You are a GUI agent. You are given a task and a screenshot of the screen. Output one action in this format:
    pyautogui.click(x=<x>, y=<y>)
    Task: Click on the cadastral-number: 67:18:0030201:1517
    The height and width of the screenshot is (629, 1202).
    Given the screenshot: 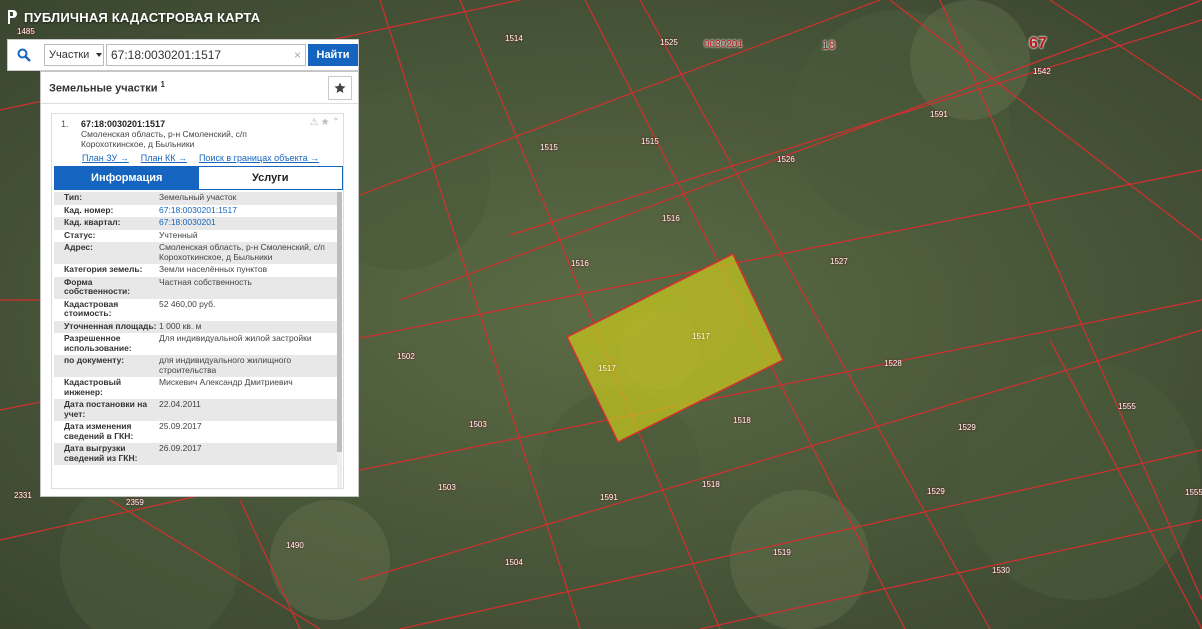 What is the action you would take?
    pyautogui.click(x=123, y=124)
    